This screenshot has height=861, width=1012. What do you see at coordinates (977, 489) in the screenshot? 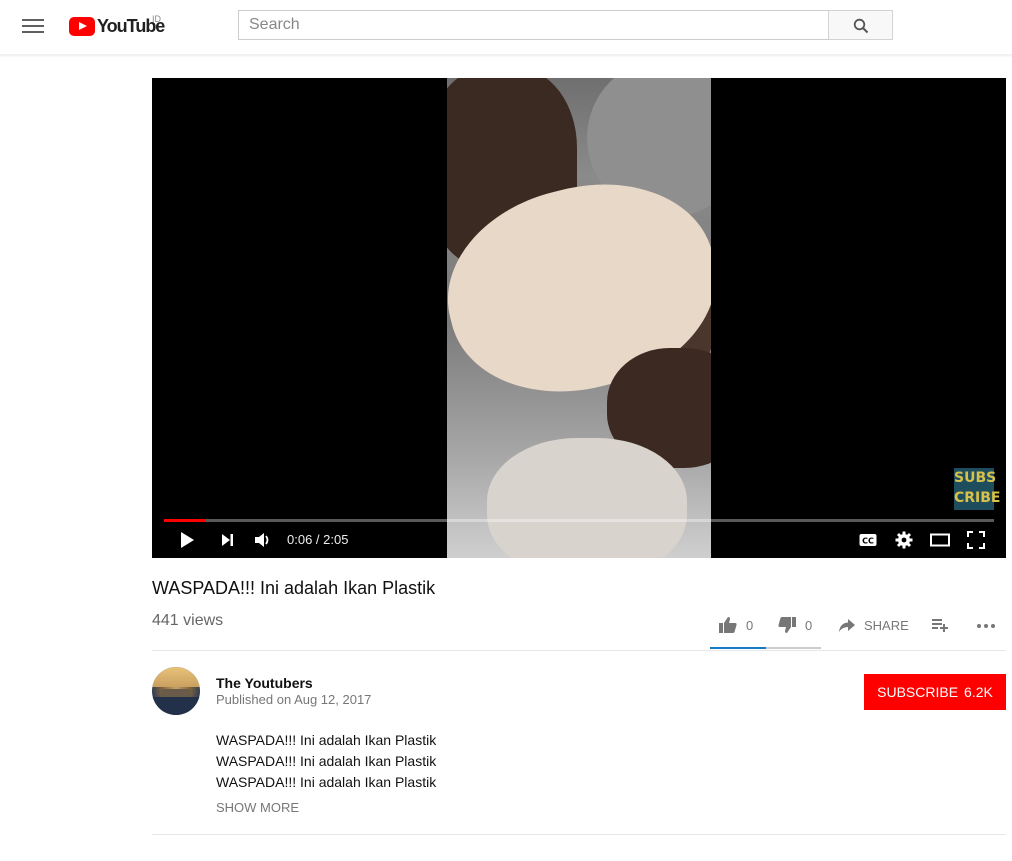
I see `subscribe-watermark: SUBS CRIBE` at bounding box center [977, 489].